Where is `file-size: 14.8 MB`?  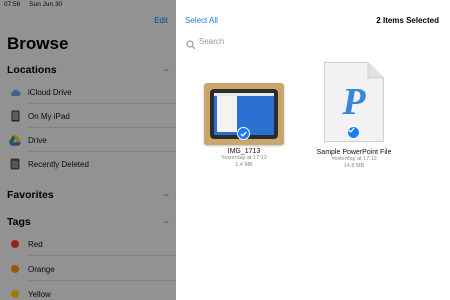
file-size: 14.8 MB is located at coordinates (354, 166).